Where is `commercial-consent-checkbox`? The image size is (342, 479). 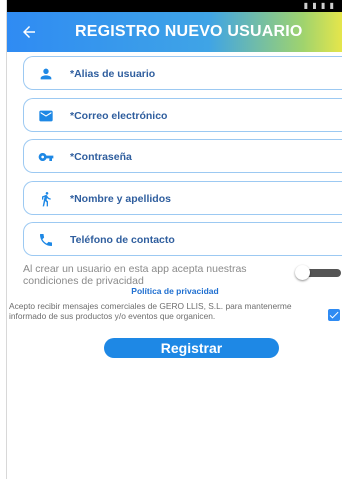
commercial-consent-checkbox is located at coordinates (334, 315).